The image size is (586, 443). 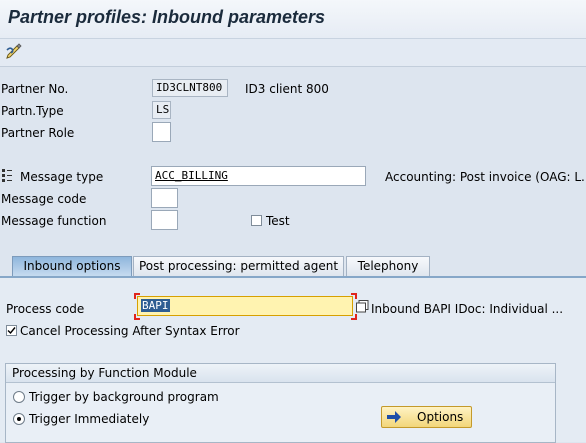 What do you see at coordinates (388, 266) in the screenshot?
I see `tab-telephony: Telephony` at bounding box center [388, 266].